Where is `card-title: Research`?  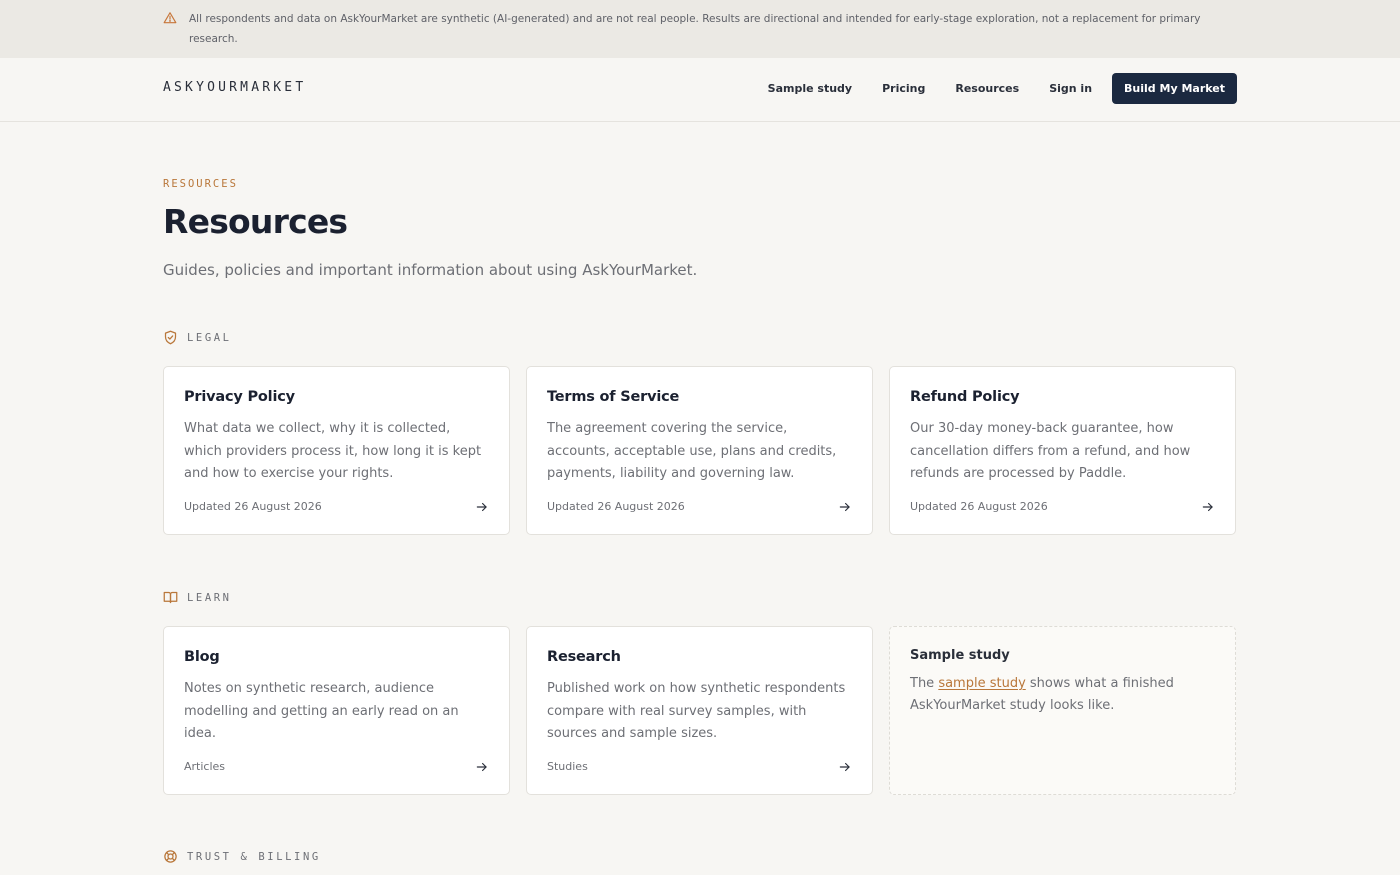 card-title: Research is located at coordinates (584, 657).